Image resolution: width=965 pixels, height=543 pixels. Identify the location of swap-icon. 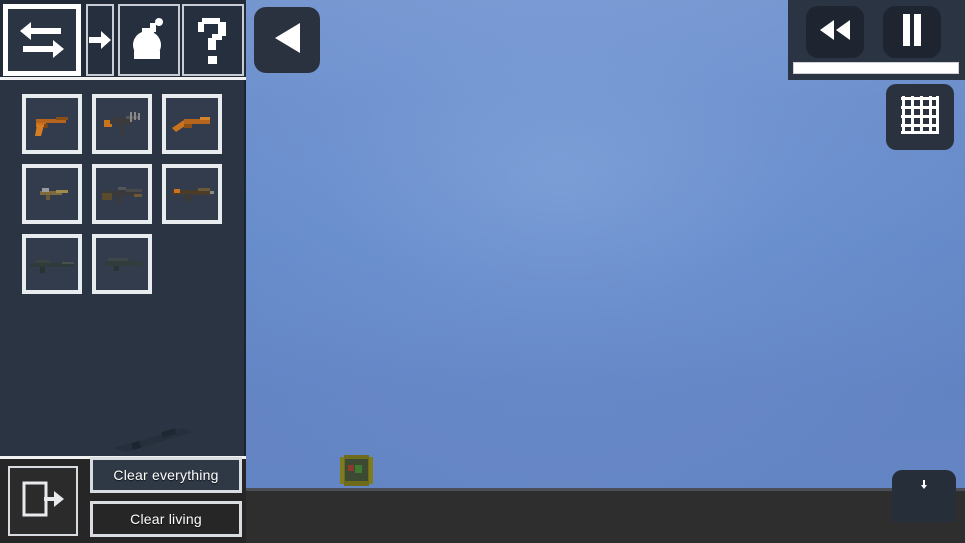
(42, 40).